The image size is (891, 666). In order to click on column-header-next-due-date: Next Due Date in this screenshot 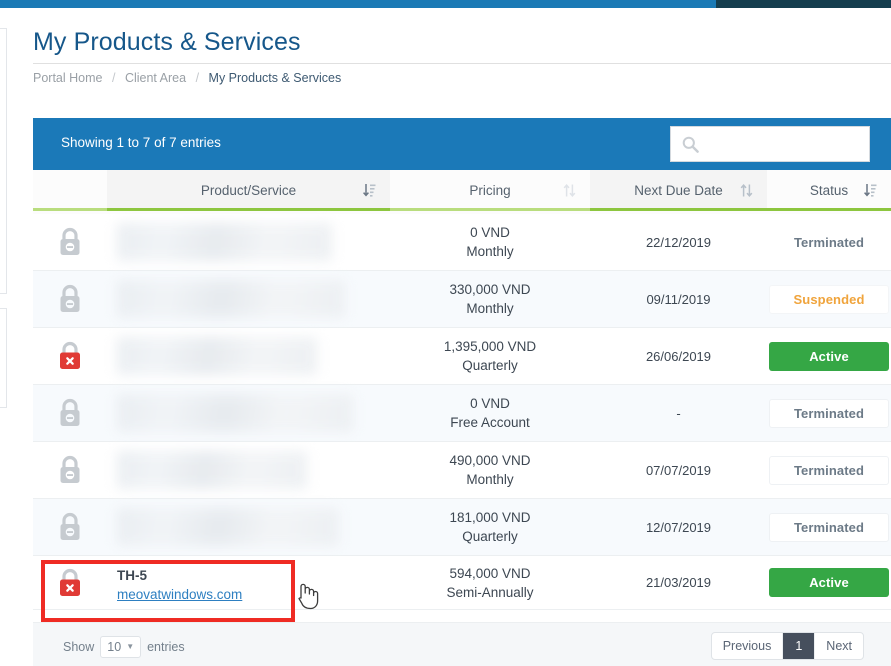, I will do `click(678, 190)`.